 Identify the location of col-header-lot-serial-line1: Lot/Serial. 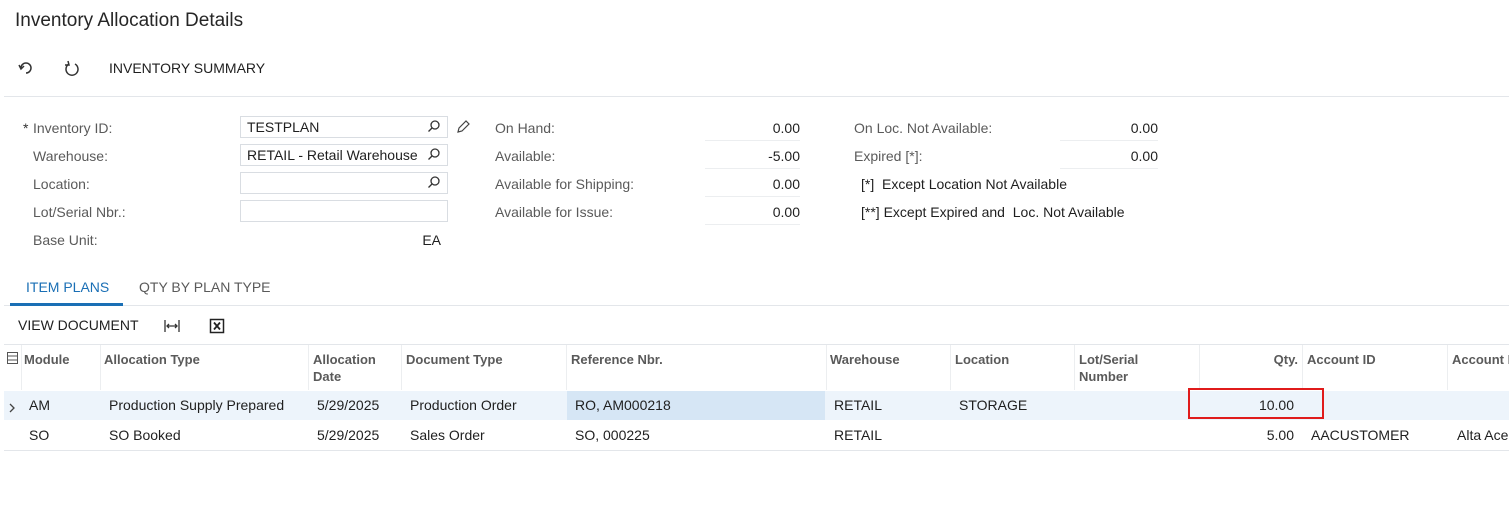
(1109, 359).